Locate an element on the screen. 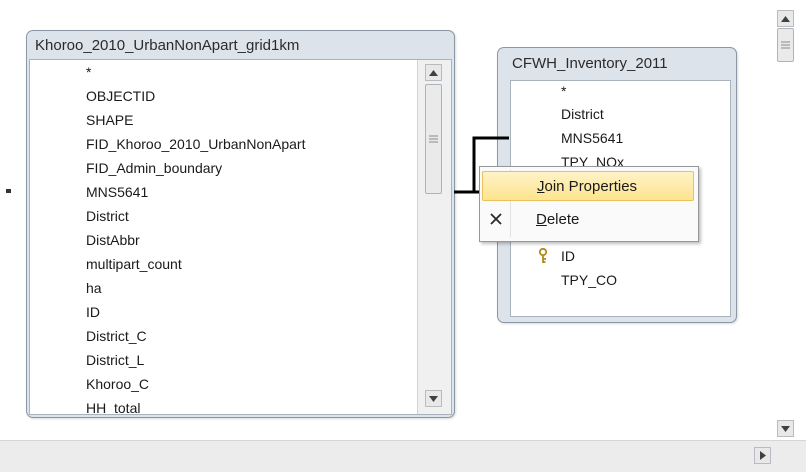  field-item: SHAPE is located at coordinates (109, 120).